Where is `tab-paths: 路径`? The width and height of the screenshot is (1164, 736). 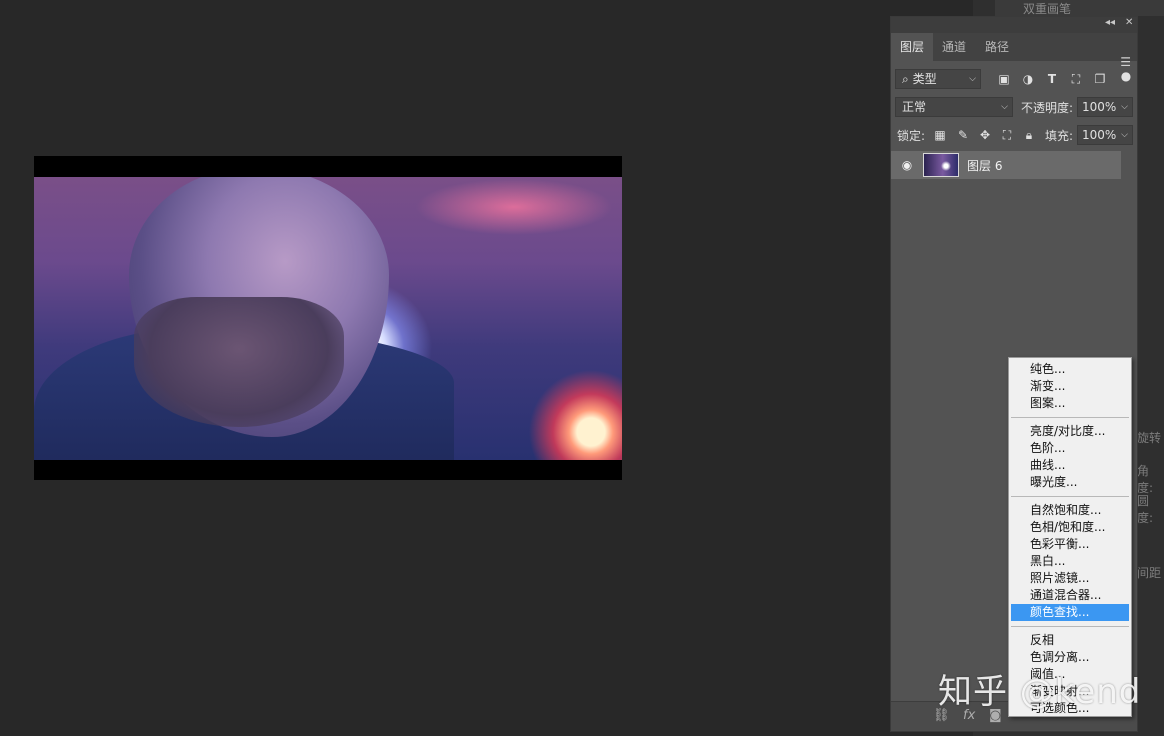 tab-paths: 路径 is located at coordinates (997, 47).